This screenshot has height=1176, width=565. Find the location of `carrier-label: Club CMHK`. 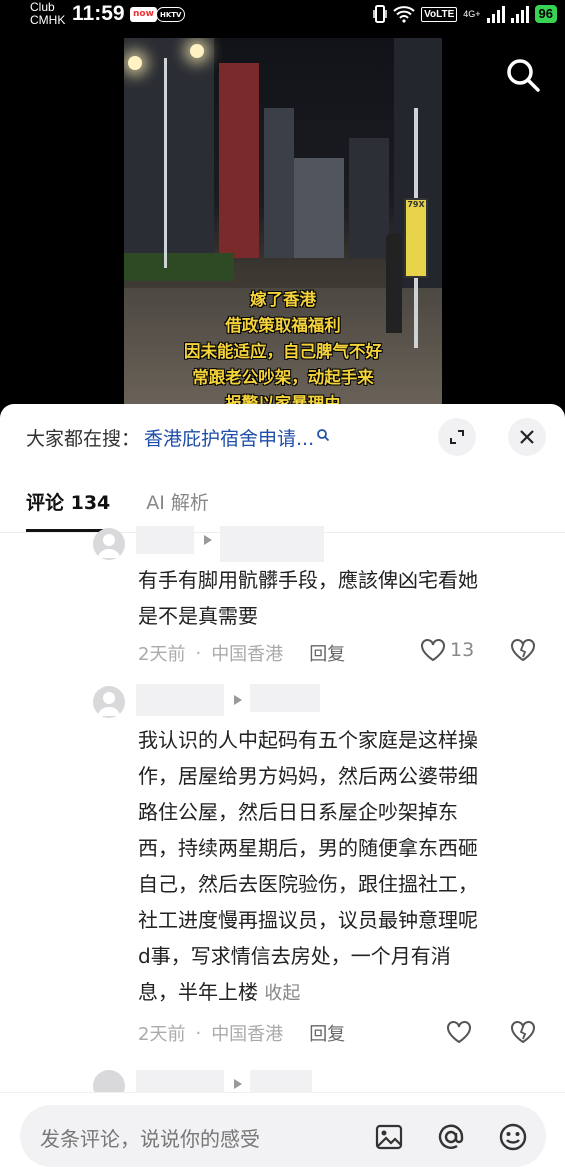

carrier-label: Club CMHK is located at coordinates (47, 14).